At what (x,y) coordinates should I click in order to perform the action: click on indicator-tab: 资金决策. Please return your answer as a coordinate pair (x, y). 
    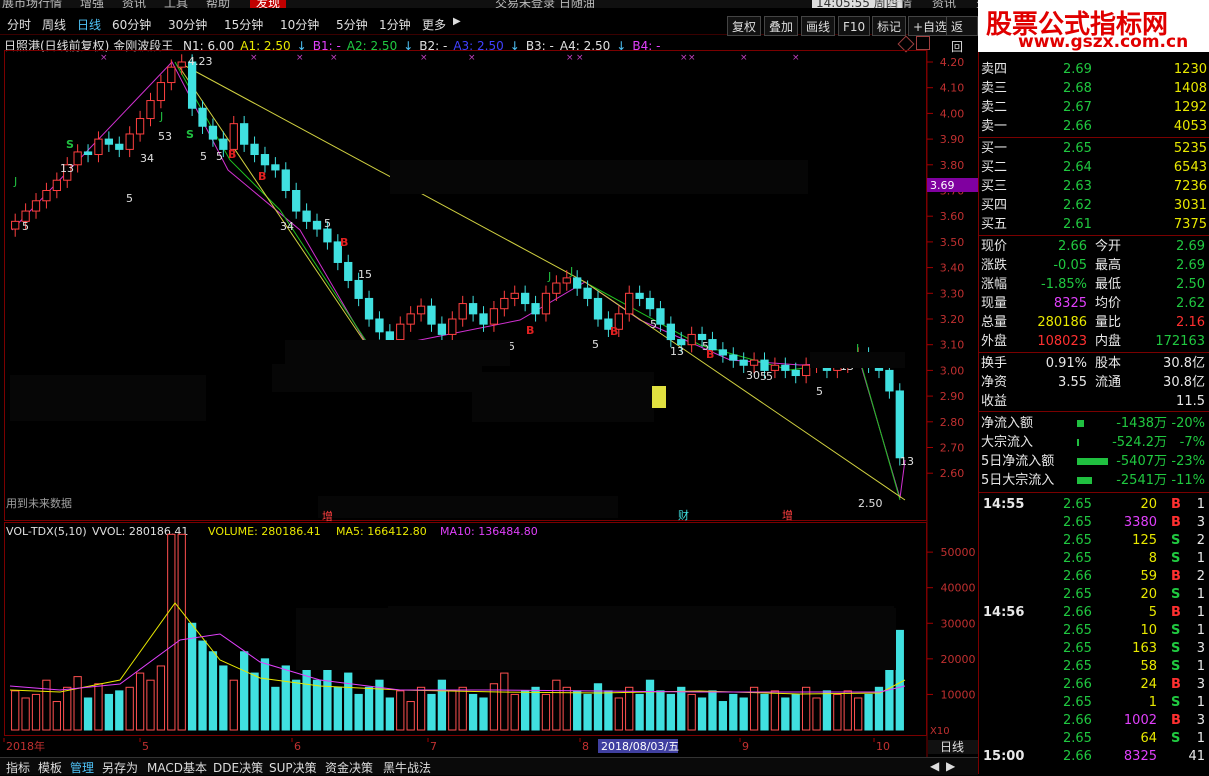
    Looking at the image, I should click on (349, 767).